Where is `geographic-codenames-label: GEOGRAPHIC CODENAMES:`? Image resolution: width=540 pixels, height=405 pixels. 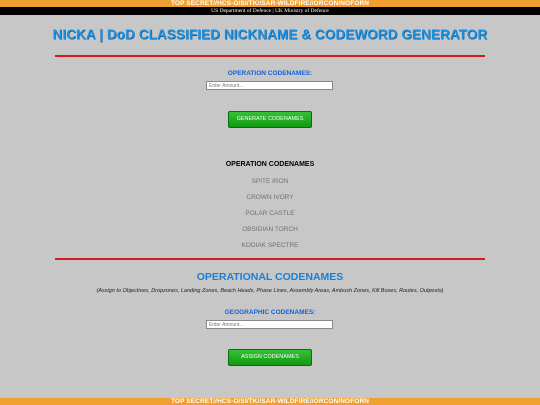
geographic-codenames-label: GEOGRAPHIC CODENAMES: is located at coordinates (270, 312).